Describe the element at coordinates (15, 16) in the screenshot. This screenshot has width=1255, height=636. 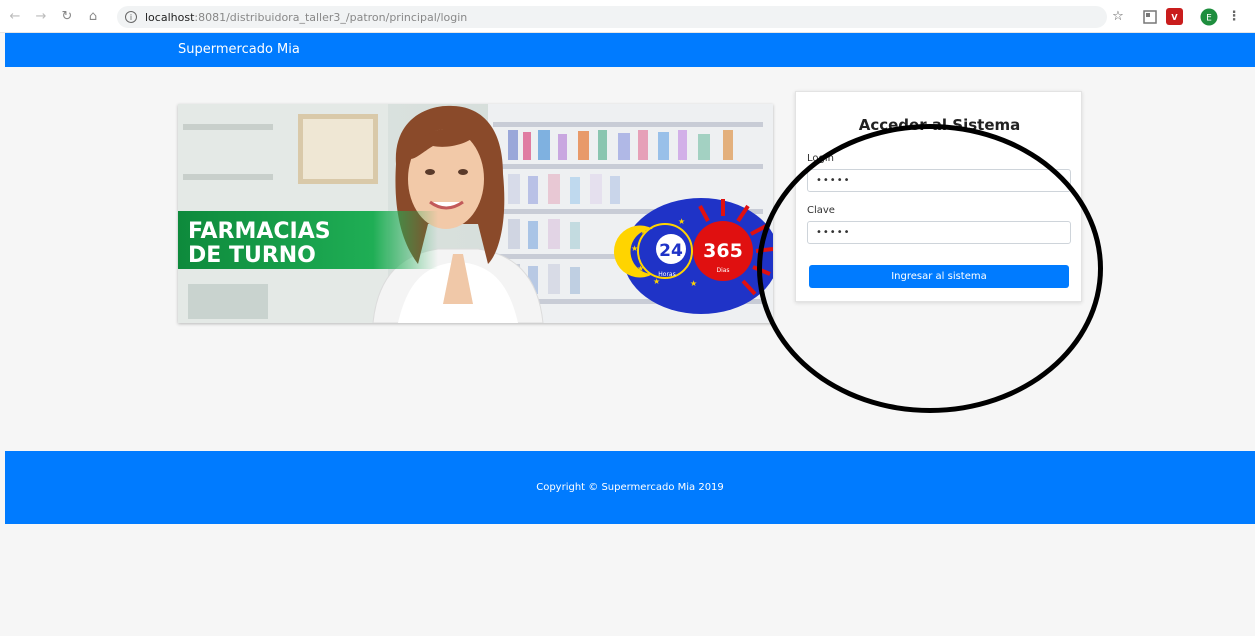
I see `back-arrow-icon: ←` at that location.